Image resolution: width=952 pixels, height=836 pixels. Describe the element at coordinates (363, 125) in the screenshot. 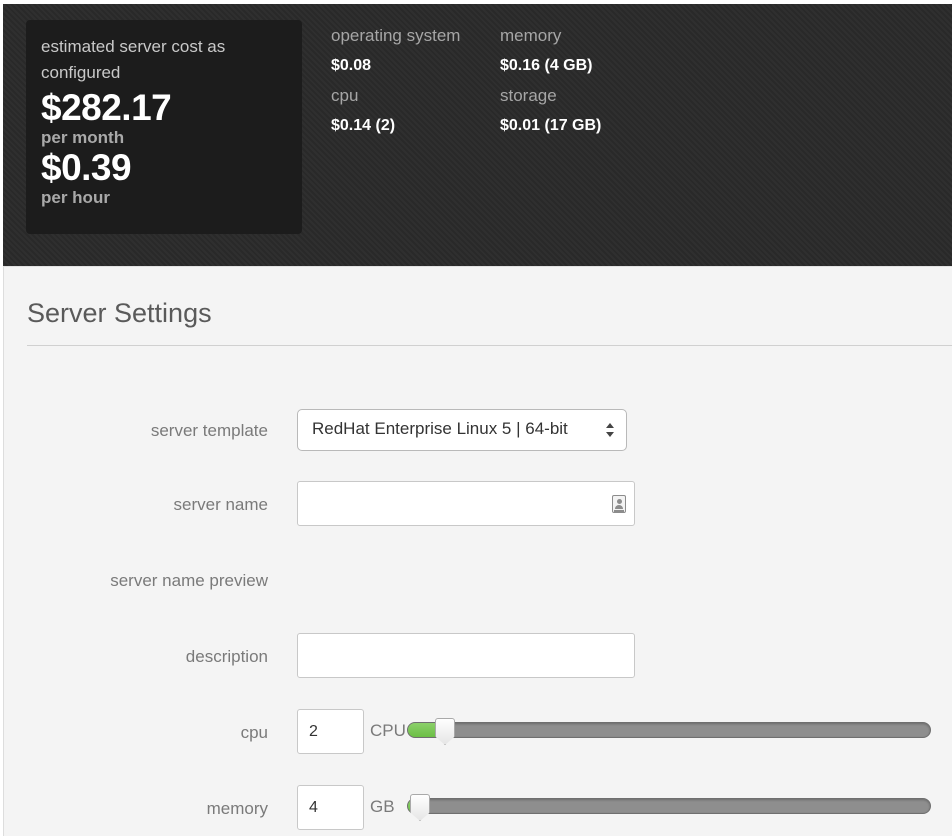

I see `cpu-cost-value: $0.14 (2)` at that location.